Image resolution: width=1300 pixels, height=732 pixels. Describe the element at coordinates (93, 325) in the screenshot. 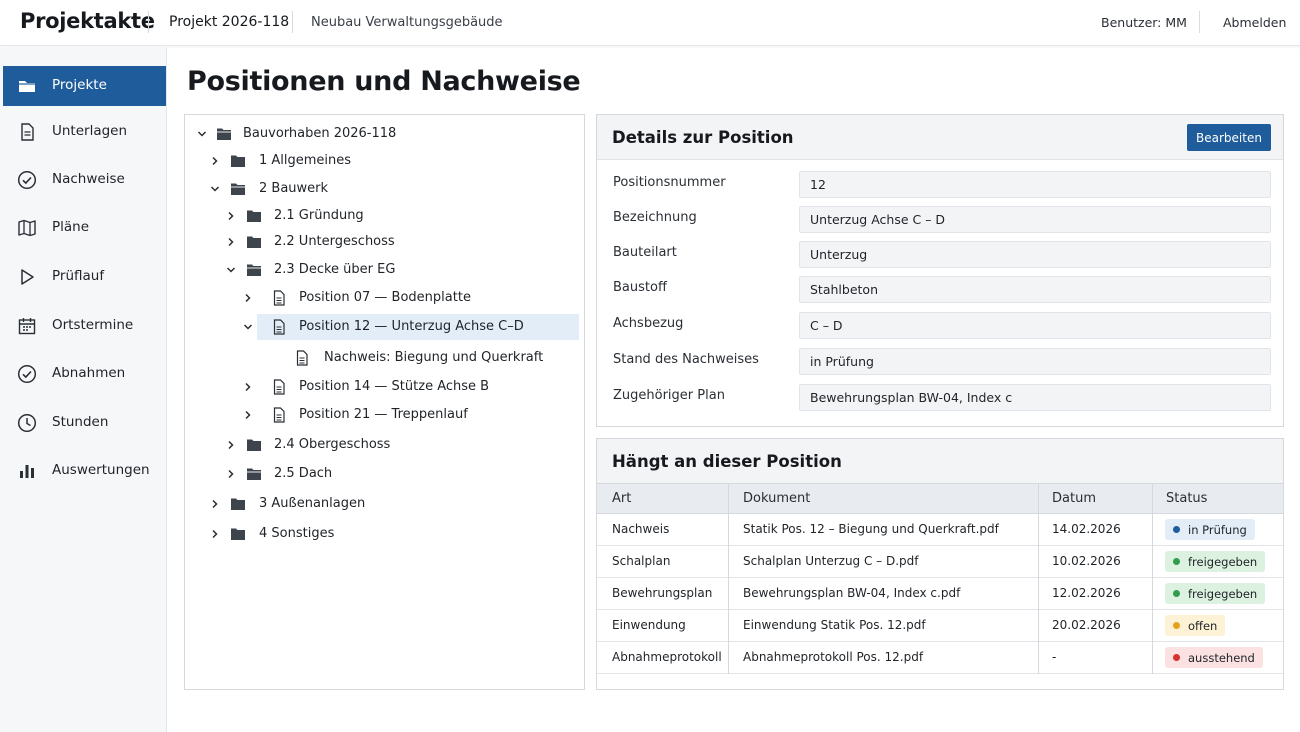

I see `sidebar-item-label: Ortstermine` at that location.